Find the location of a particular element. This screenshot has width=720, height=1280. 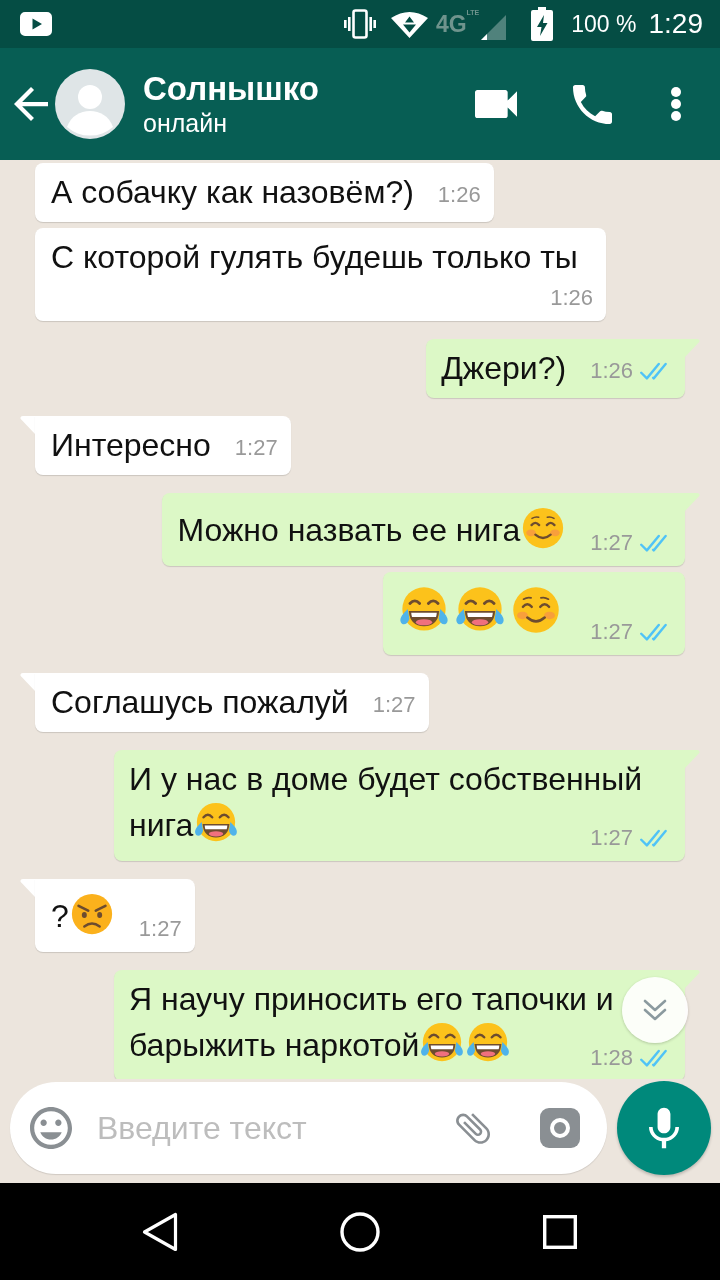

message-text: Джери?) is located at coordinates (504, 368).